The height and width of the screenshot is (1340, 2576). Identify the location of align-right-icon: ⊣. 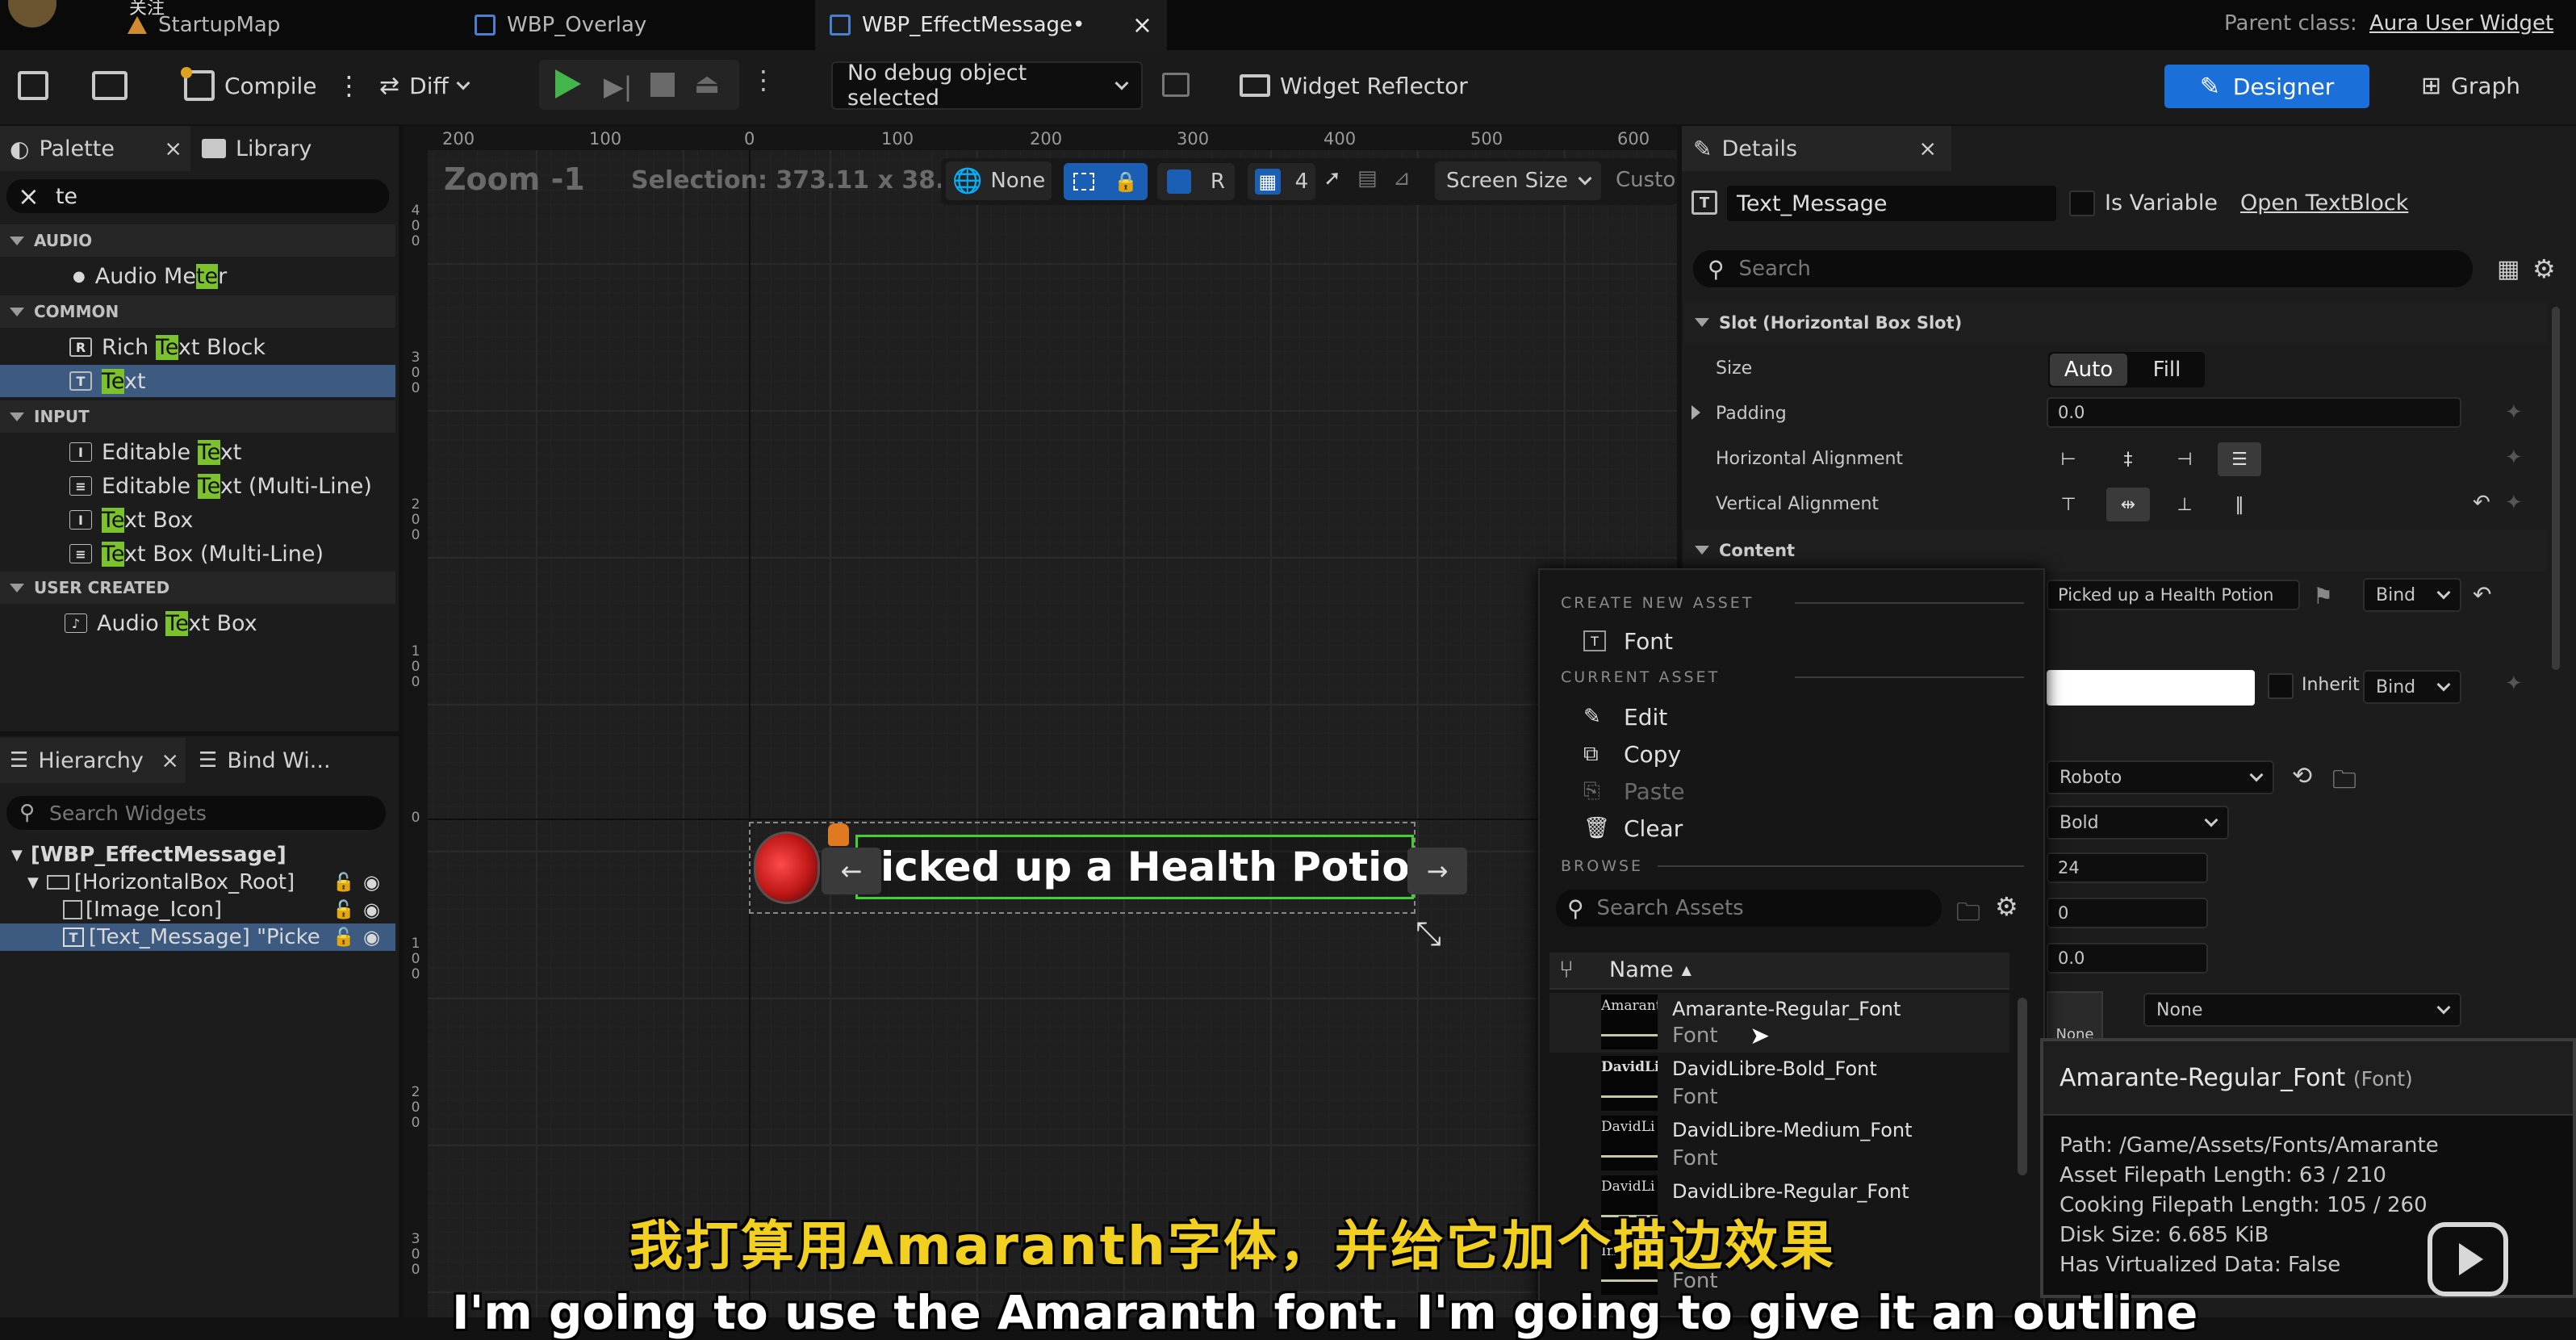
(2184, 459).